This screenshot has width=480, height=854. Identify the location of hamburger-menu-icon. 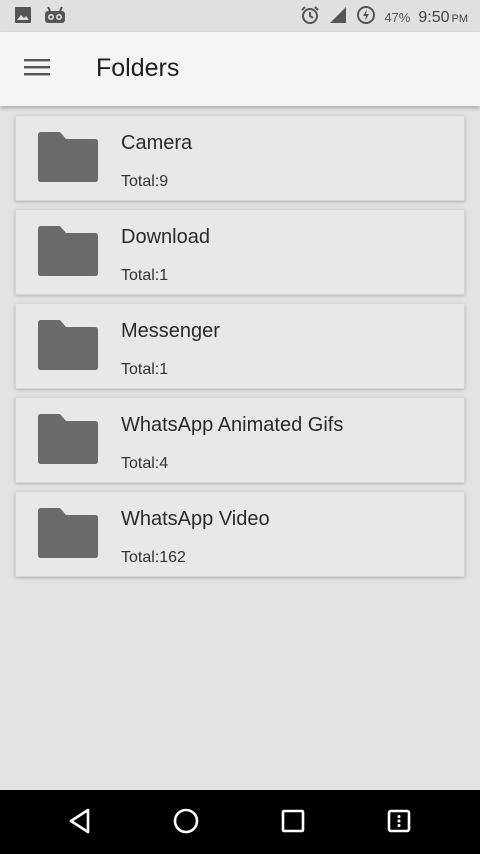
(37, 69).